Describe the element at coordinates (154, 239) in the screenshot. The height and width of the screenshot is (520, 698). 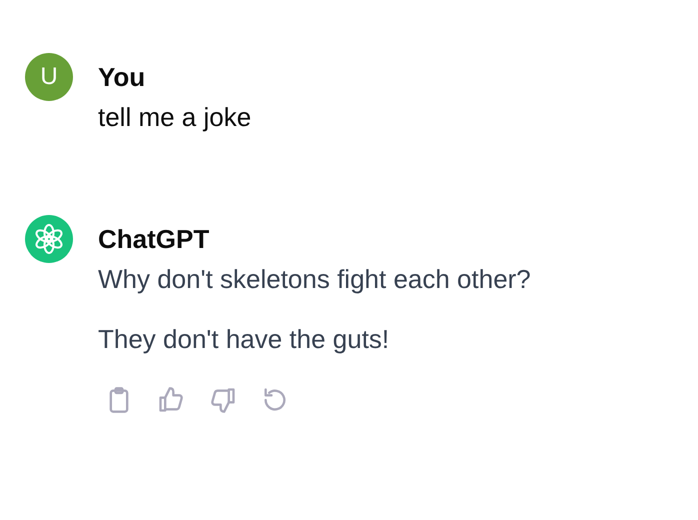
I see `author-name: ChatGPT` at that location.